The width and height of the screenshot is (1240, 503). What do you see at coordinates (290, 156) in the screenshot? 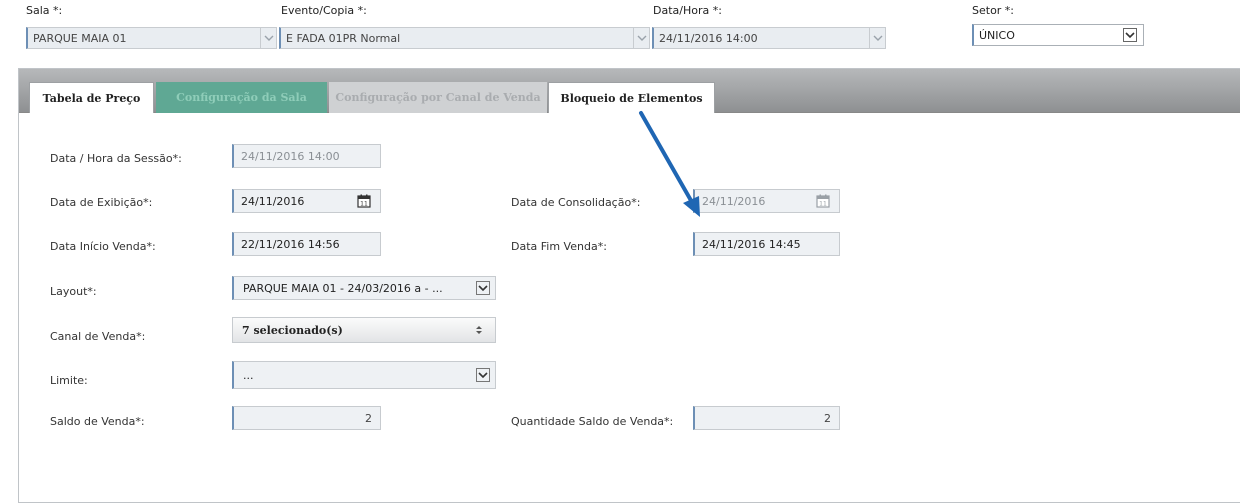
I see `data-hora-sessao-value: 24/11/2016 14:00` at bounding box center [290, 156].